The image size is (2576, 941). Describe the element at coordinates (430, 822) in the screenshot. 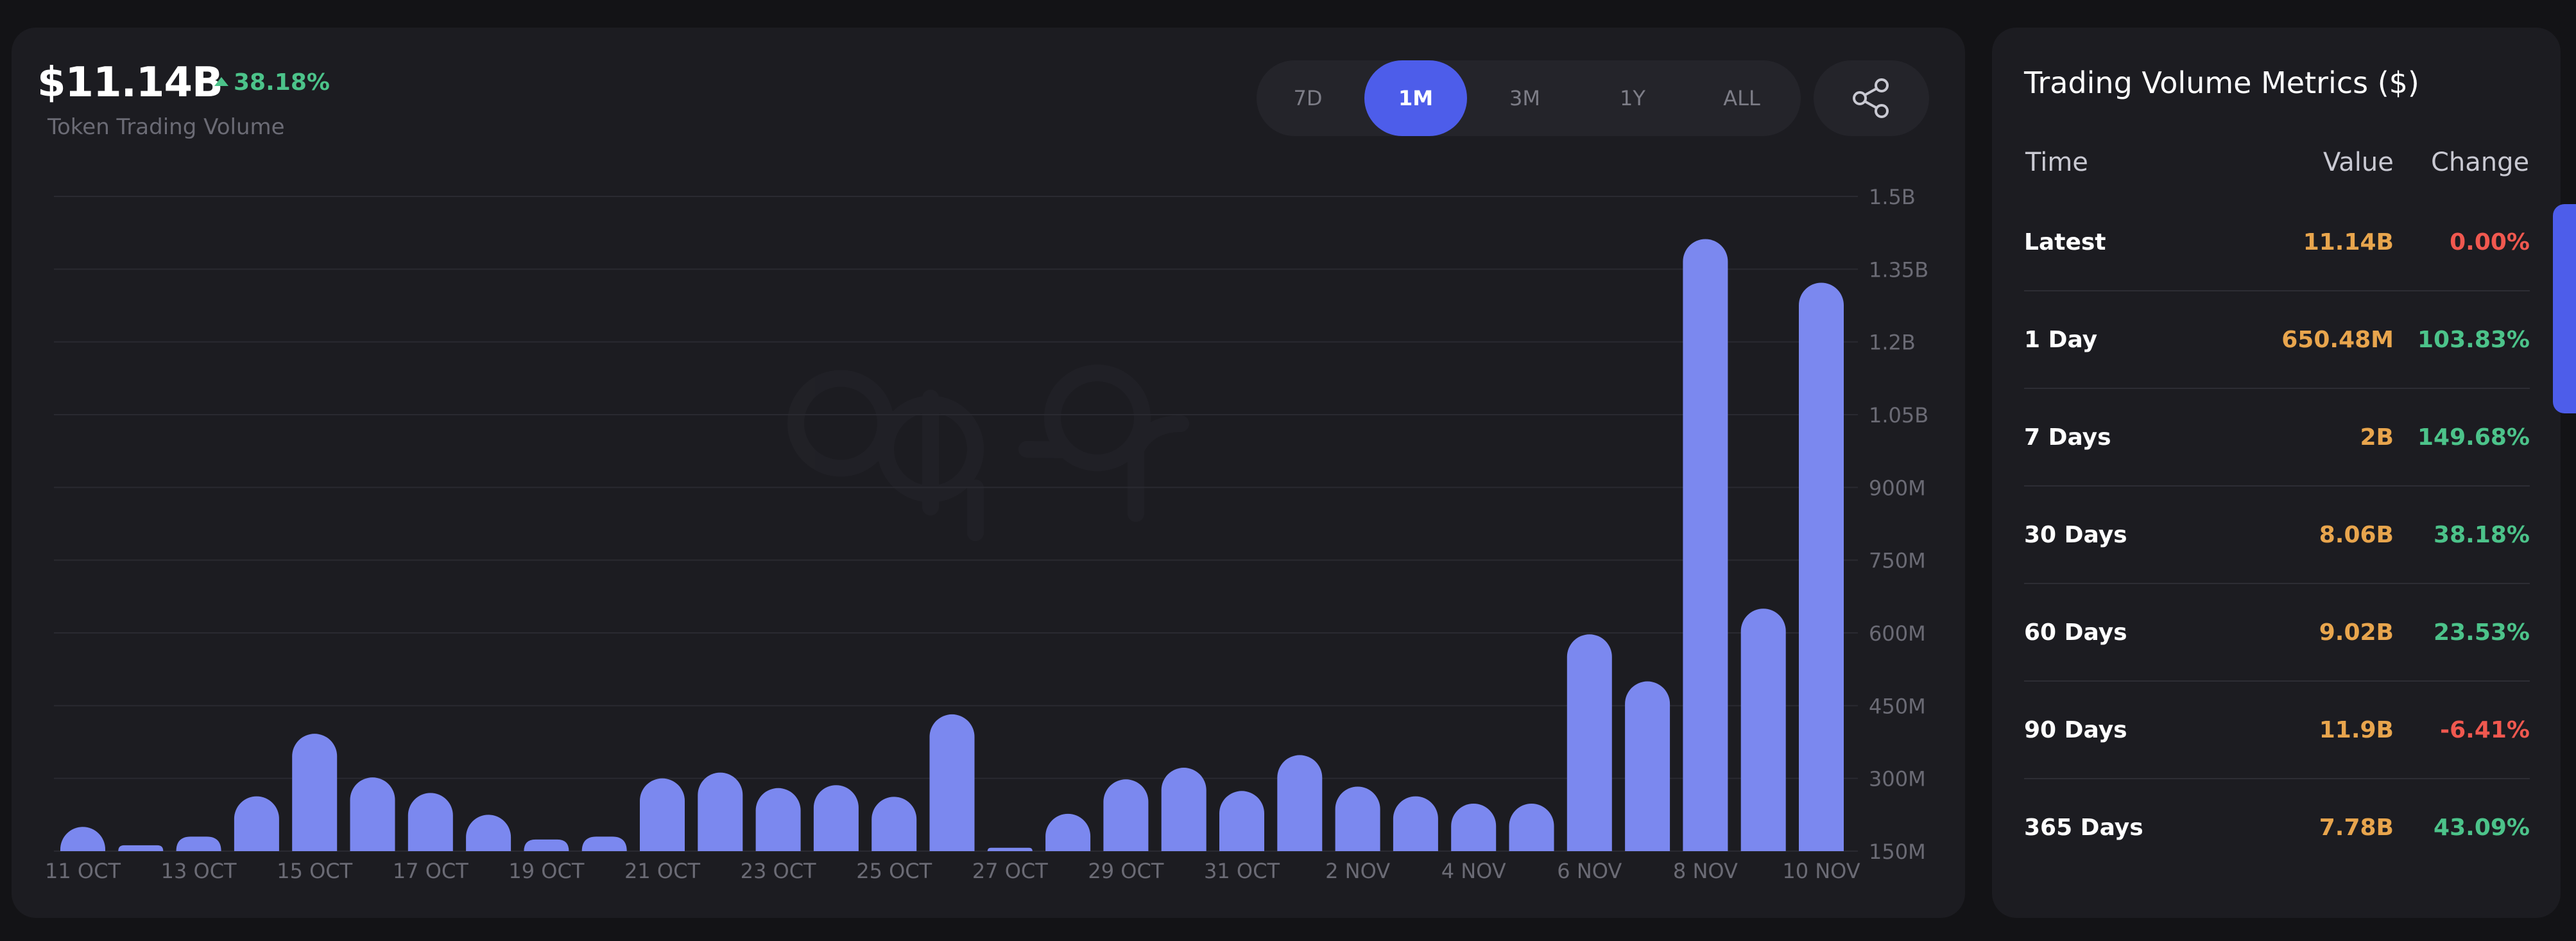

I see `bar-17-oct` at that location.